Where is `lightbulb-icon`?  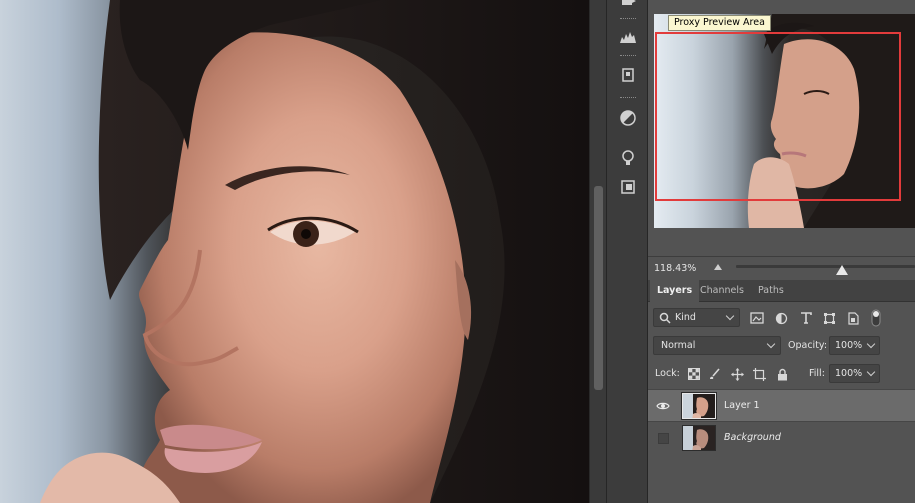 lightbulb-icon is located at coordinates (627, 157).